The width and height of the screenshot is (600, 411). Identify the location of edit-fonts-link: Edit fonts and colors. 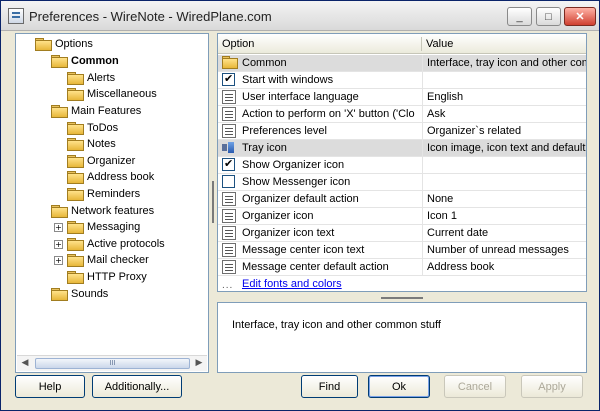
(332, 284).